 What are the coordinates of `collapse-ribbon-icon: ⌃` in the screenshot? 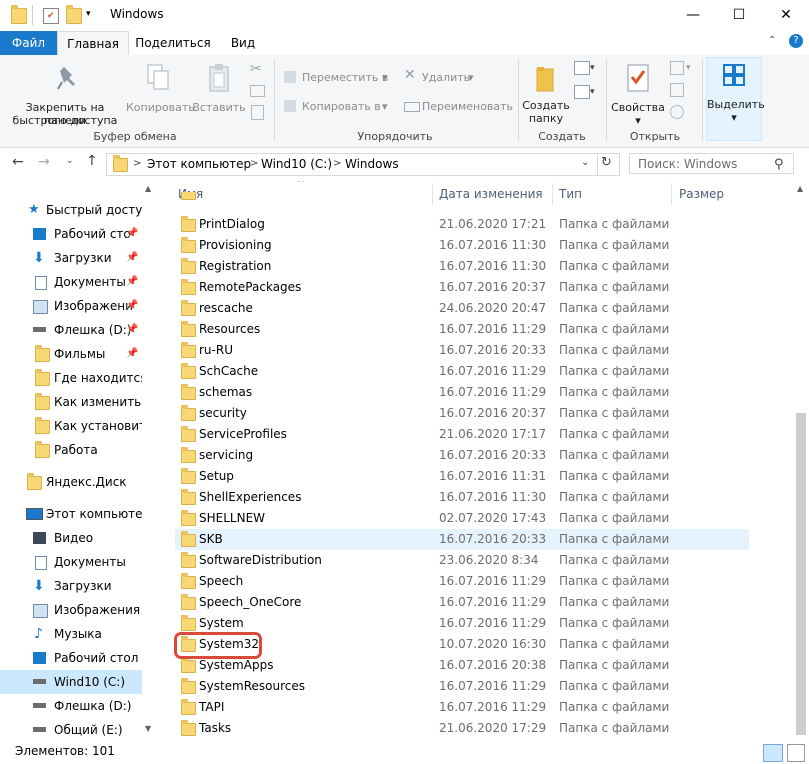 It's located at (772, 40).